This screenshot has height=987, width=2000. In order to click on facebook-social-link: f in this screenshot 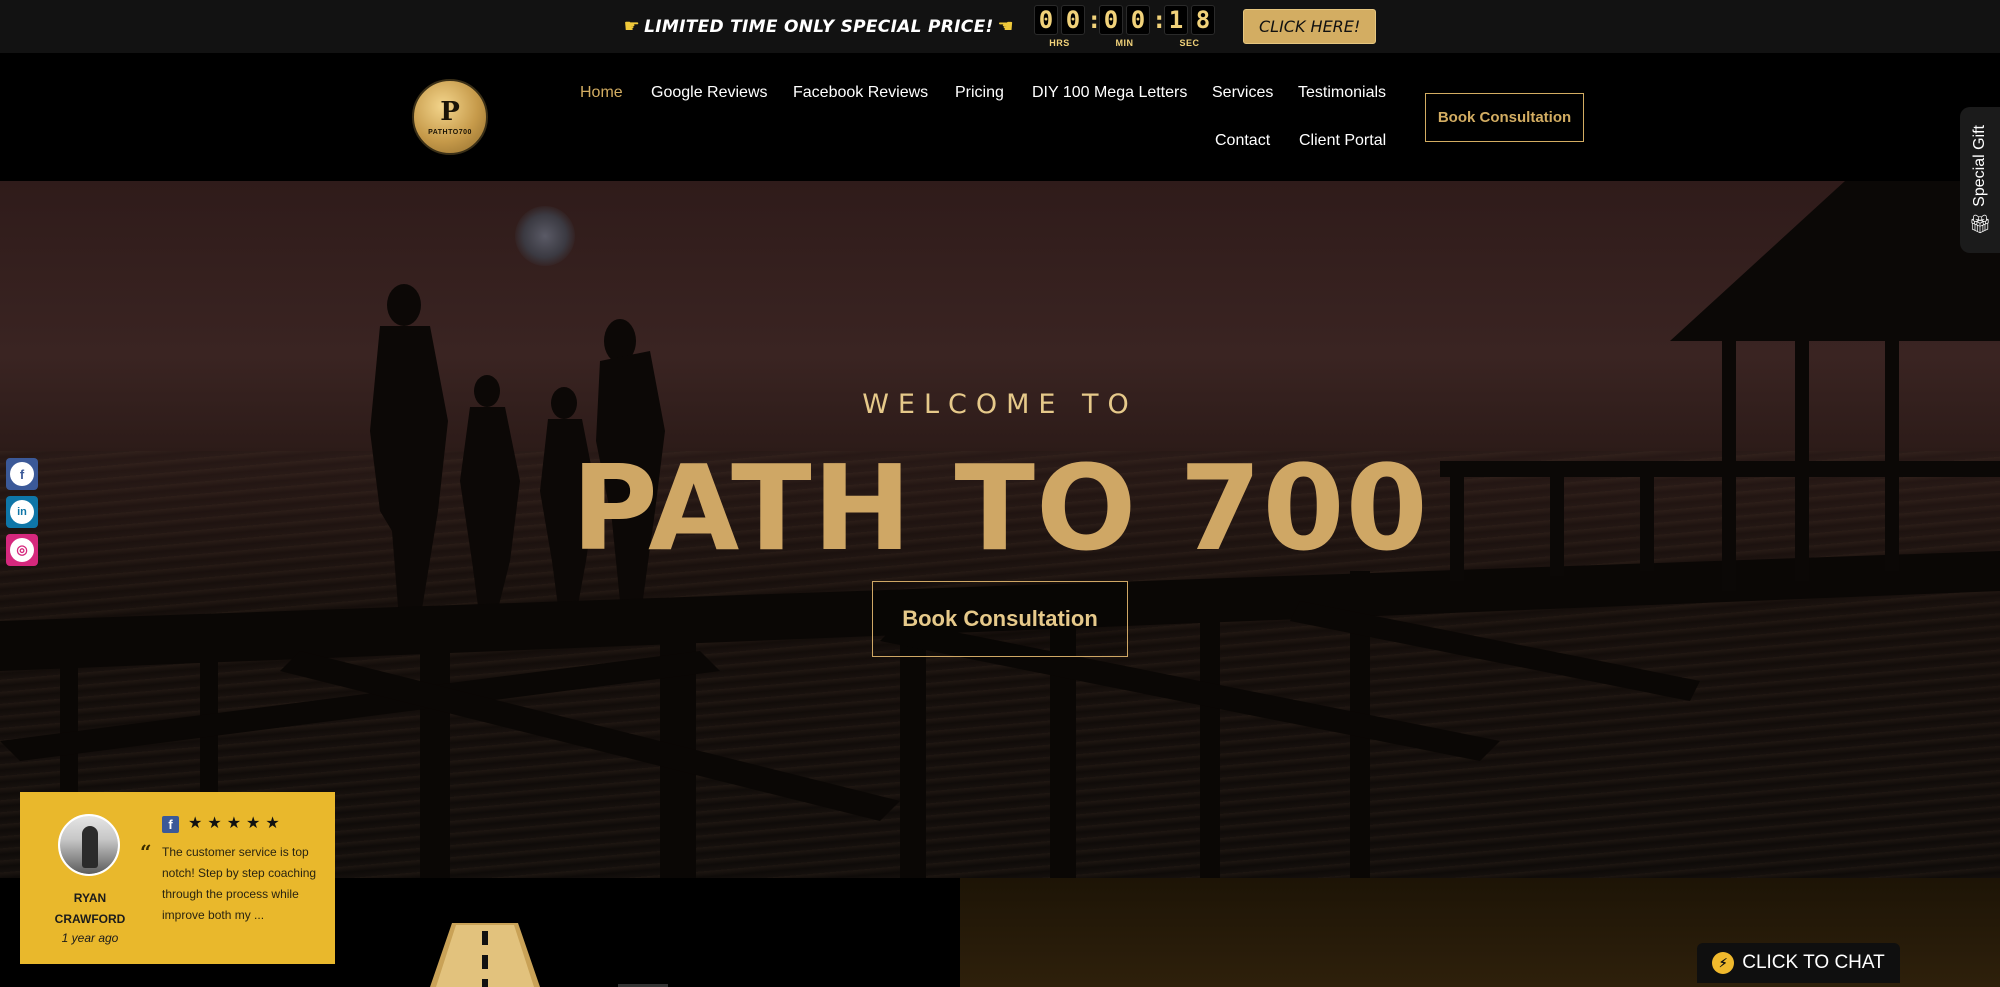, I will do `click(22, 474)`.